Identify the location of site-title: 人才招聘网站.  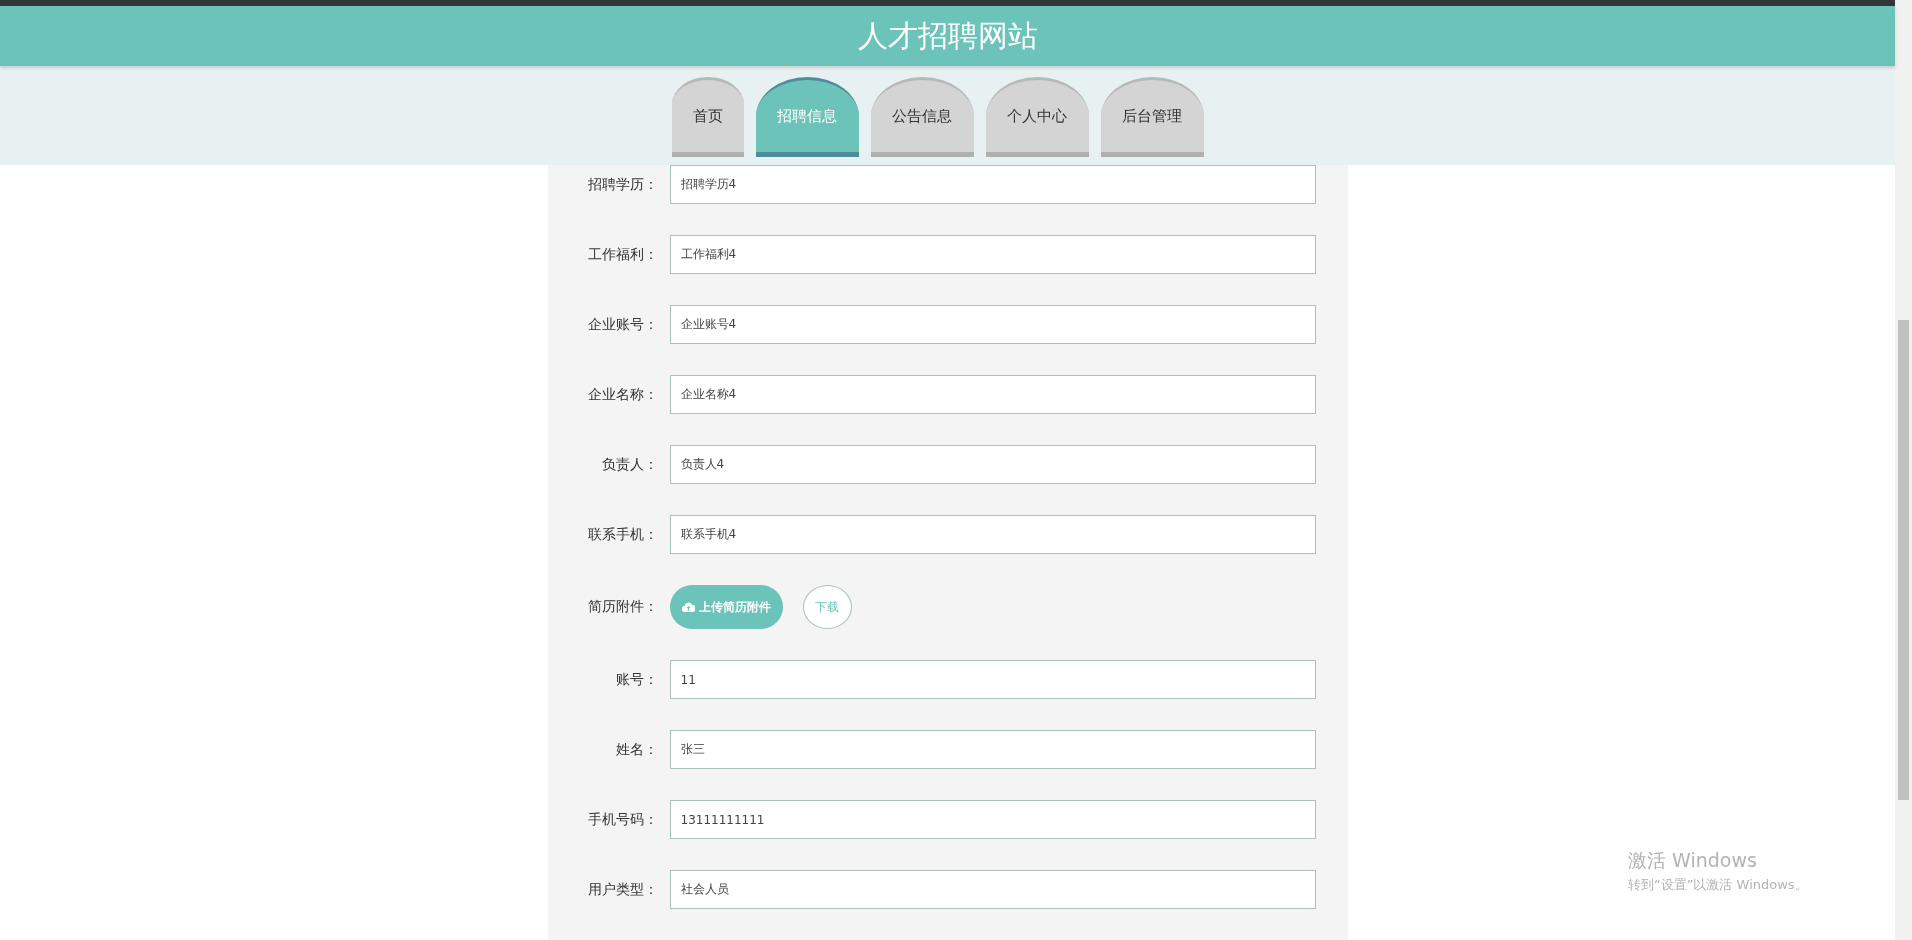
(947, 35).